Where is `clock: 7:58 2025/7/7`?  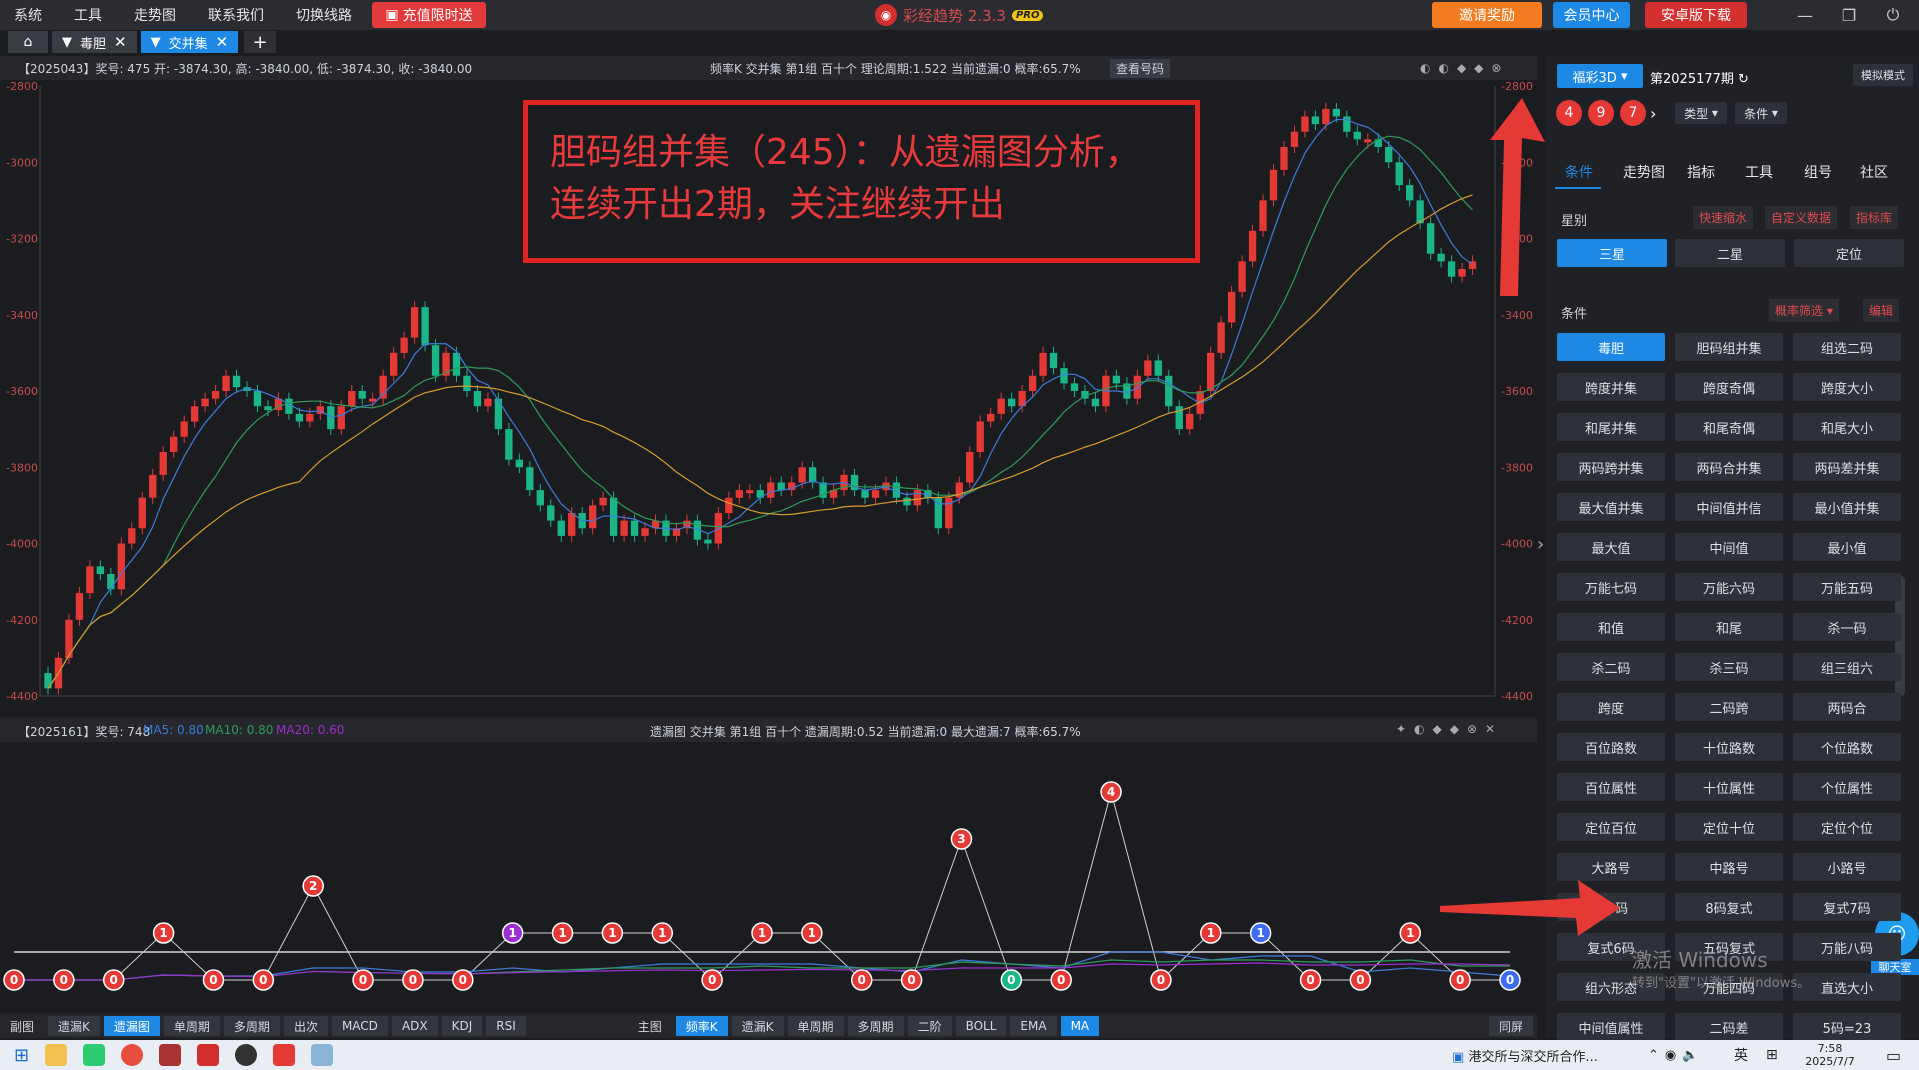 clock: 7:58 2025/7/7 is located at coordinates (1830, 1055).